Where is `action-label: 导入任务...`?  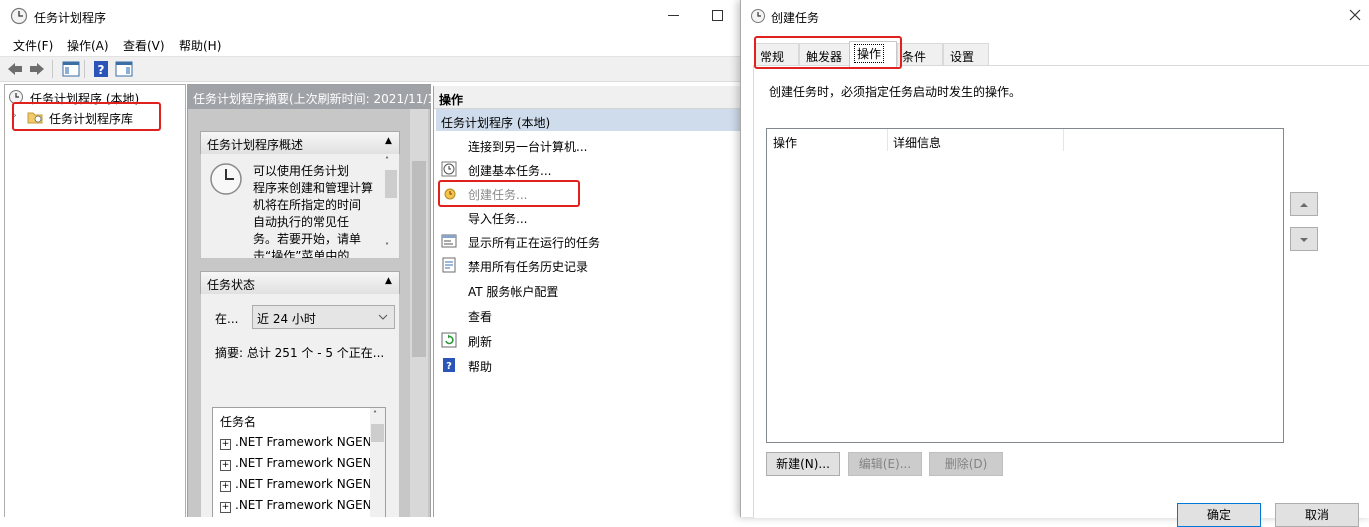
action-label: 导入任务... is located at coordinates (498, 219).